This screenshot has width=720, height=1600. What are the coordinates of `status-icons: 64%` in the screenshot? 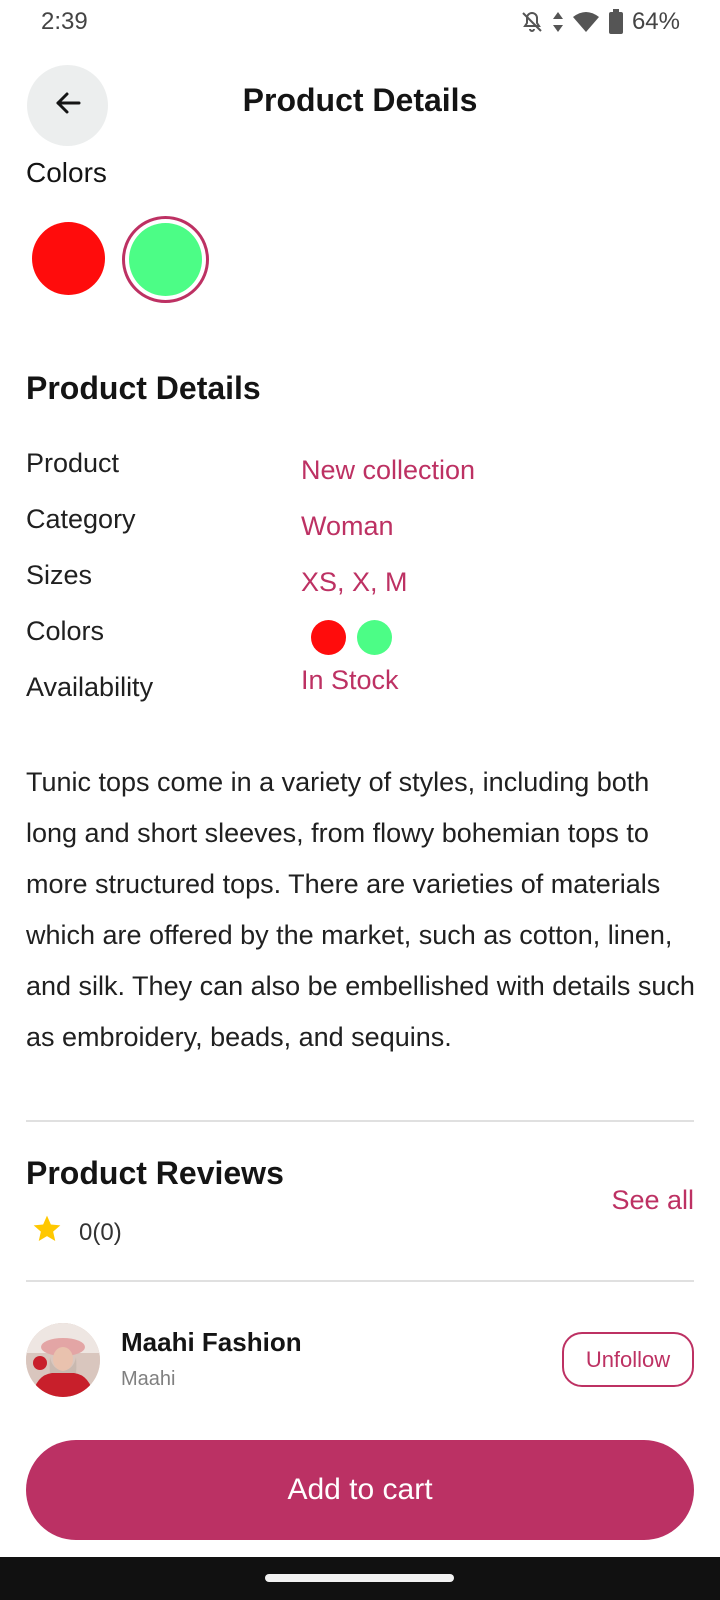 It's located at (600, 22).